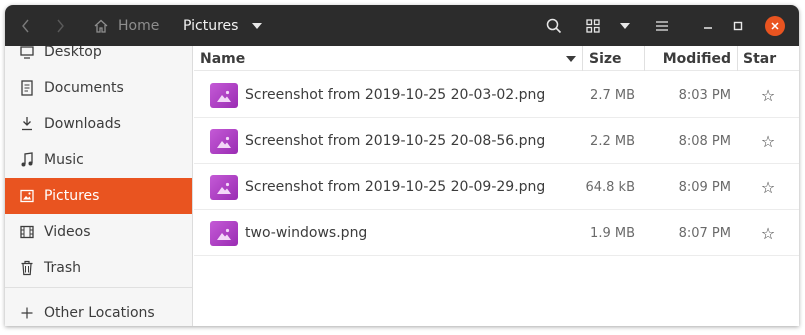 The height and width of the screenshot is (335, 805). What do you see at coordinates (704, 95) in the screenshot?
I see `file-modified: 8:03 PM` at bounding box center [704, 95].